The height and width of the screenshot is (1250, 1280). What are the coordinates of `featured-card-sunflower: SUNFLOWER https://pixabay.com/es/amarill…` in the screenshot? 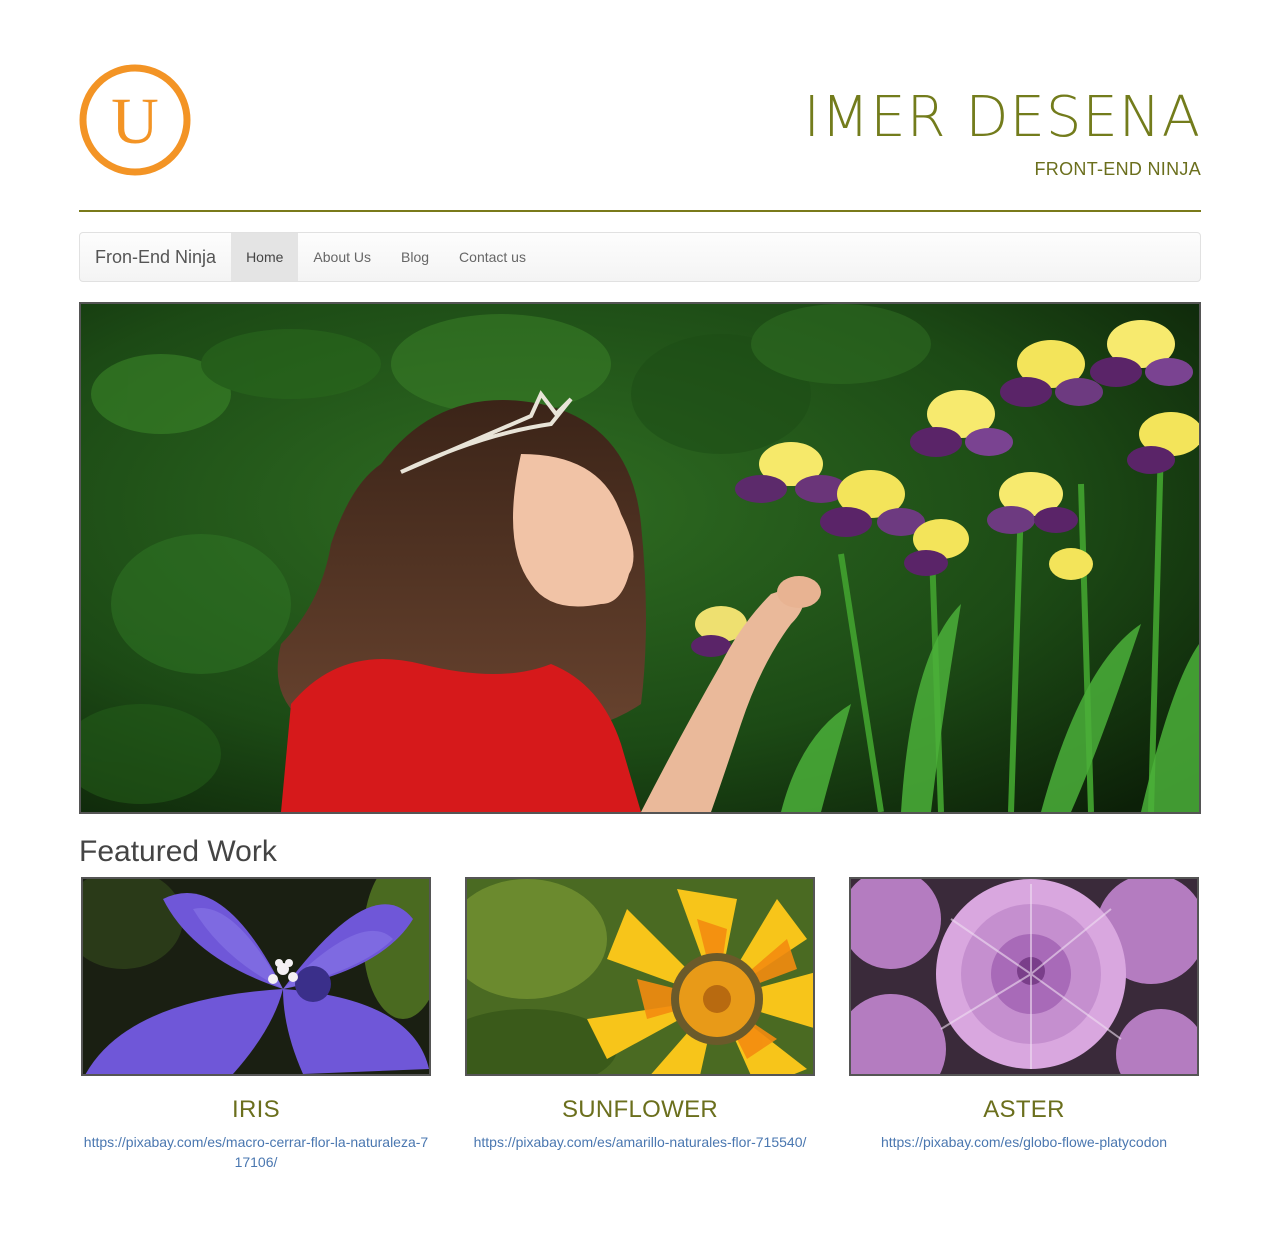 It's located at (640, 1024).